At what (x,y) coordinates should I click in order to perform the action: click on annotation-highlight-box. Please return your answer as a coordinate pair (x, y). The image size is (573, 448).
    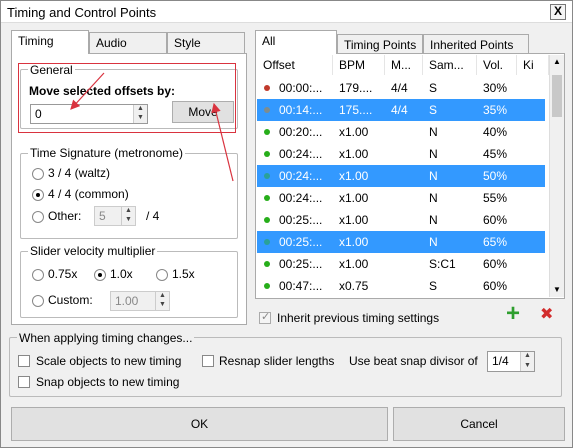
    Looking at the image, I should click on (127, 98).